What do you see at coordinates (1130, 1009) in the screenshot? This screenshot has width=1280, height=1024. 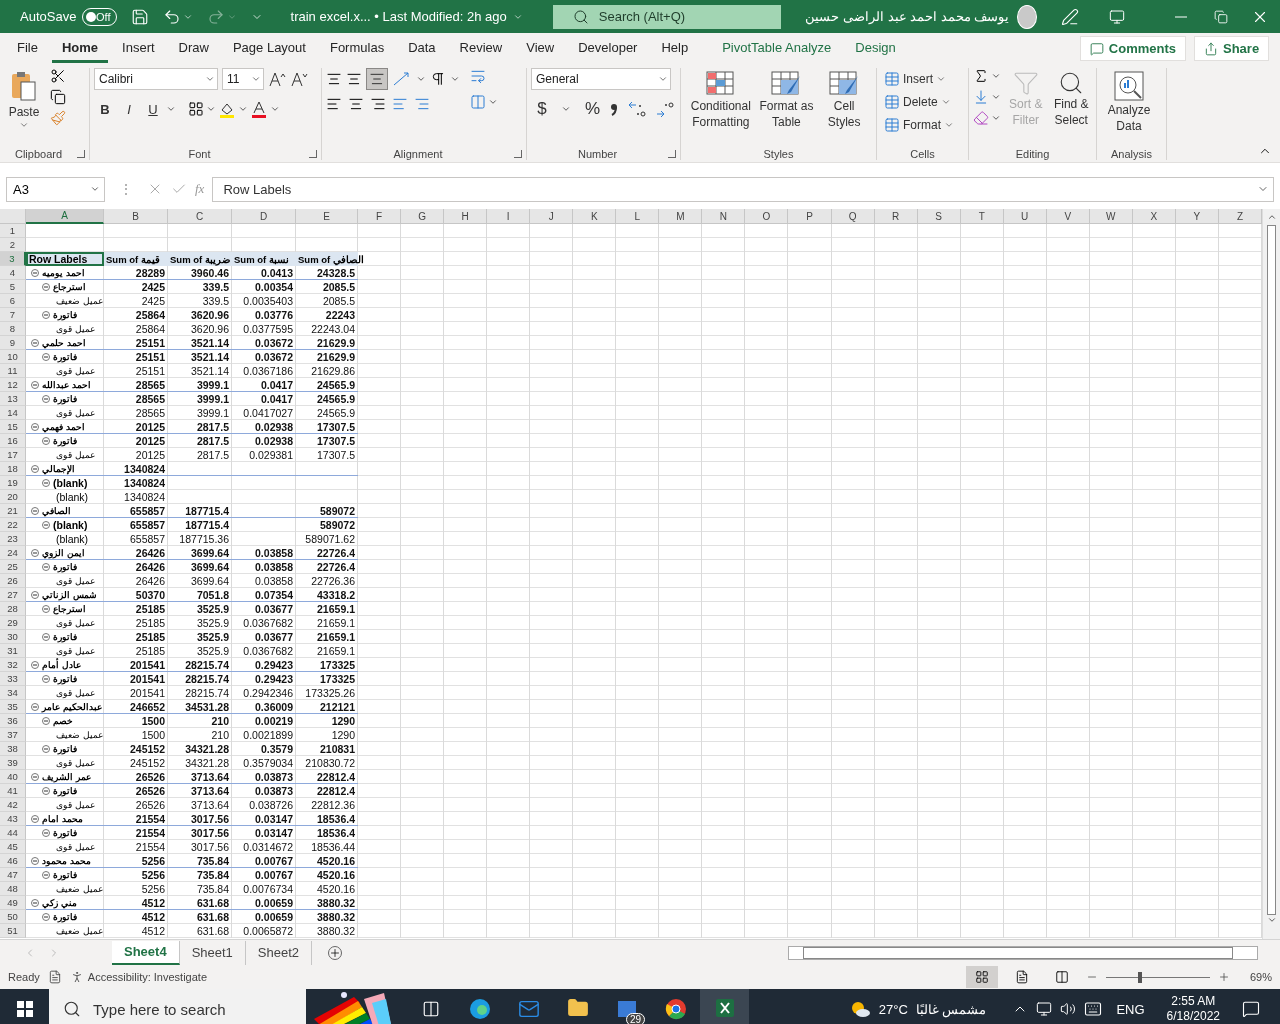 I see `language-indicator: ENG` at bounding box center [1130, 1009].